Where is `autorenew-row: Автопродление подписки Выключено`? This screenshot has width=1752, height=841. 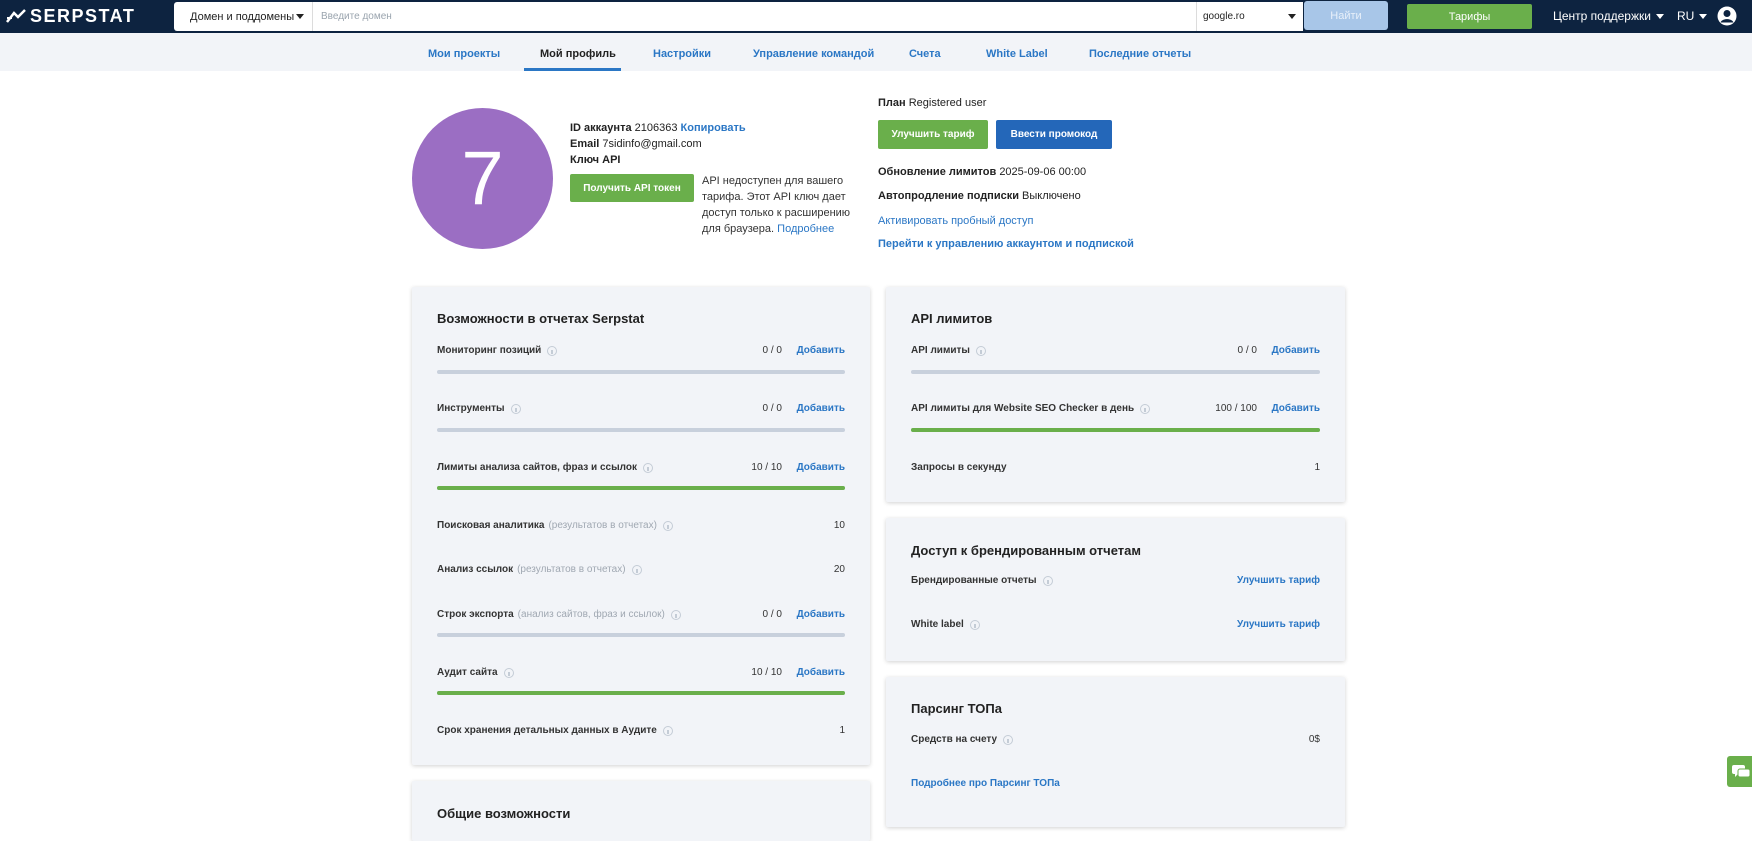 autorenew-row: Автопродление подписки Выключено is located at coordinates (979, 196).